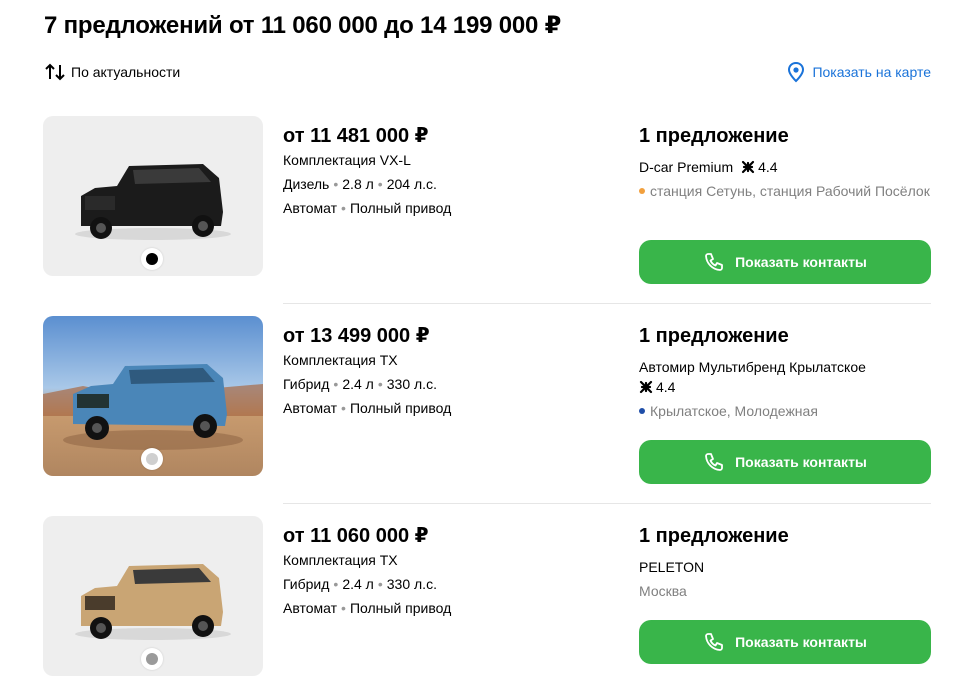 The image size is (964, 682). I want to click on dealer-name: PELETON, so click(671, 567).